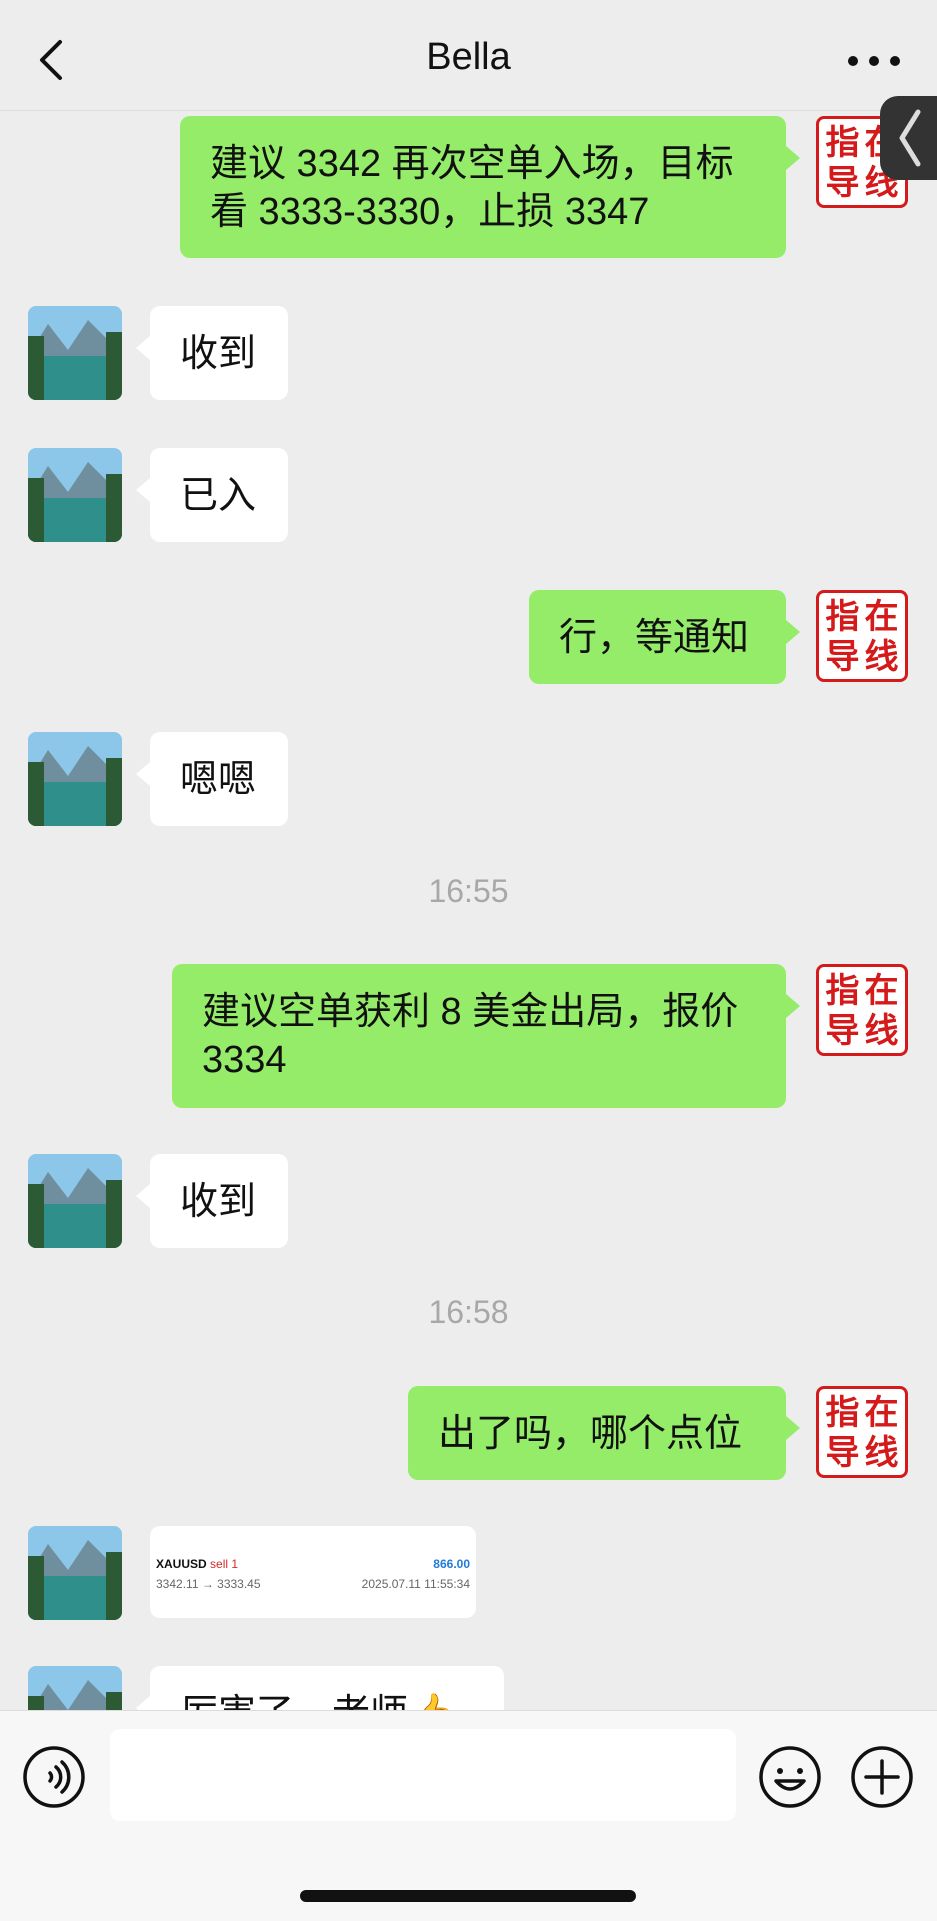  I want to click on emoji-button, so click(790, 1777).